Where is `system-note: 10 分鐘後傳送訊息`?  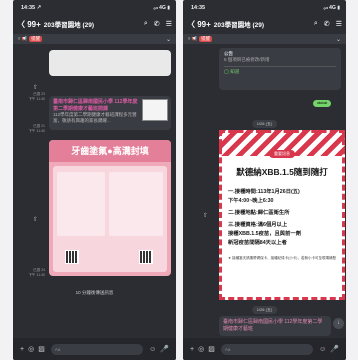 system-note: 10 分鐘後傳送訊息 is located at coordinates (94, 292).